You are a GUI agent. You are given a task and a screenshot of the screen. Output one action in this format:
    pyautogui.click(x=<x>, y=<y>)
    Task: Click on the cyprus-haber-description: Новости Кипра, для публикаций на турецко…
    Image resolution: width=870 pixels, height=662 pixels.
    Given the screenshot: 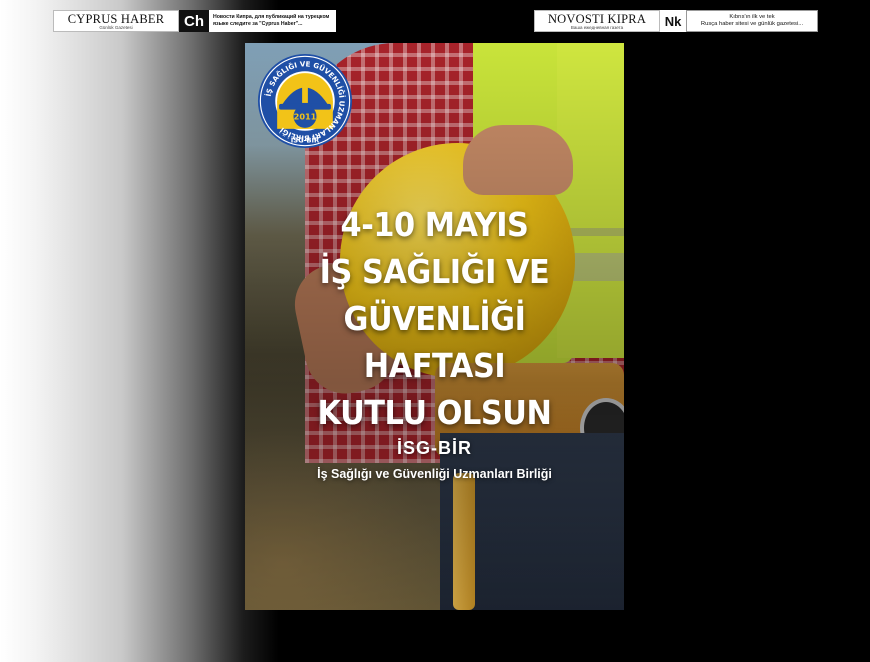 What is the action you would take?
    pyautogui.click(x=271, y=20)
    